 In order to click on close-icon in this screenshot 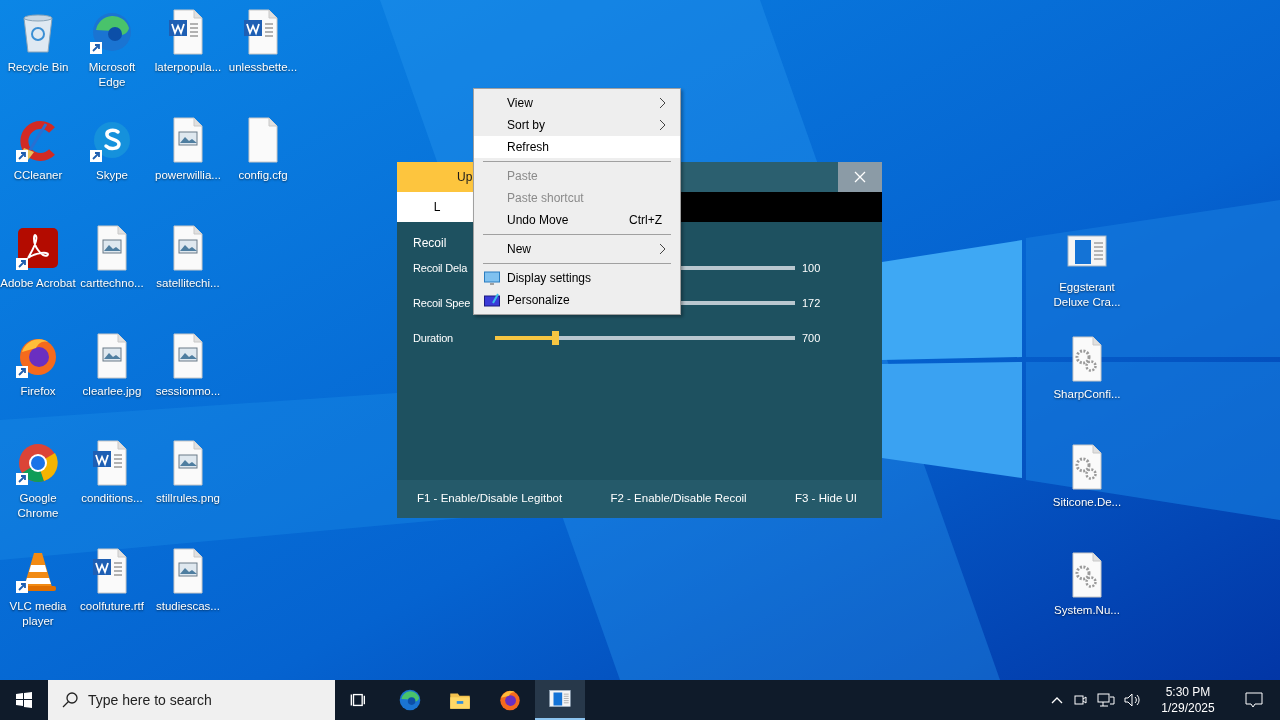, I will do `click(860, 177)`.